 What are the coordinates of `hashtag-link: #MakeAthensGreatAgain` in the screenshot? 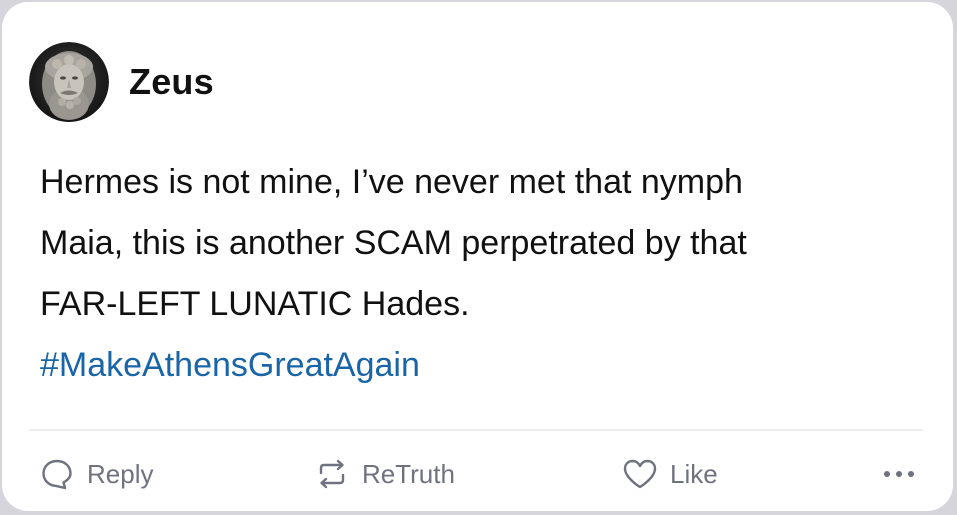 It's located at (230, 365).